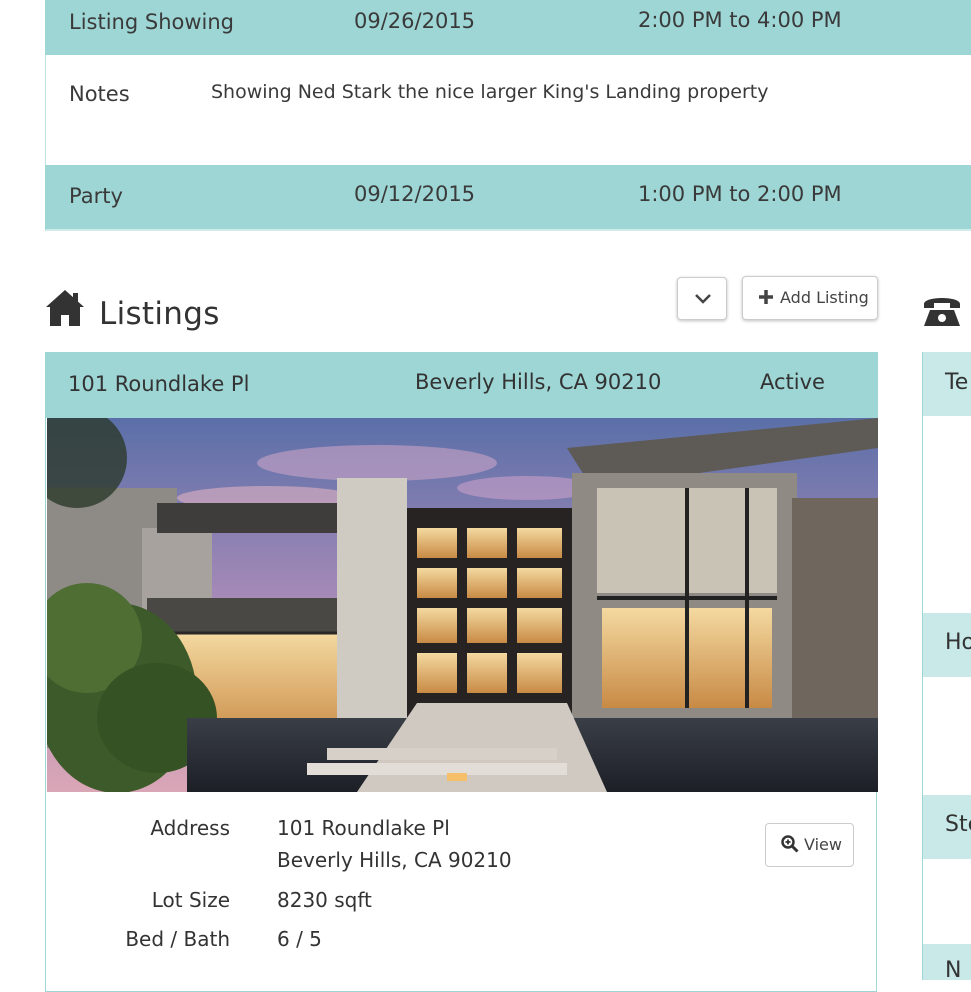 This screenshot has height=992, width=971. I want to click on contacts-panel: Te Ho Ste N, so click(946, 631).